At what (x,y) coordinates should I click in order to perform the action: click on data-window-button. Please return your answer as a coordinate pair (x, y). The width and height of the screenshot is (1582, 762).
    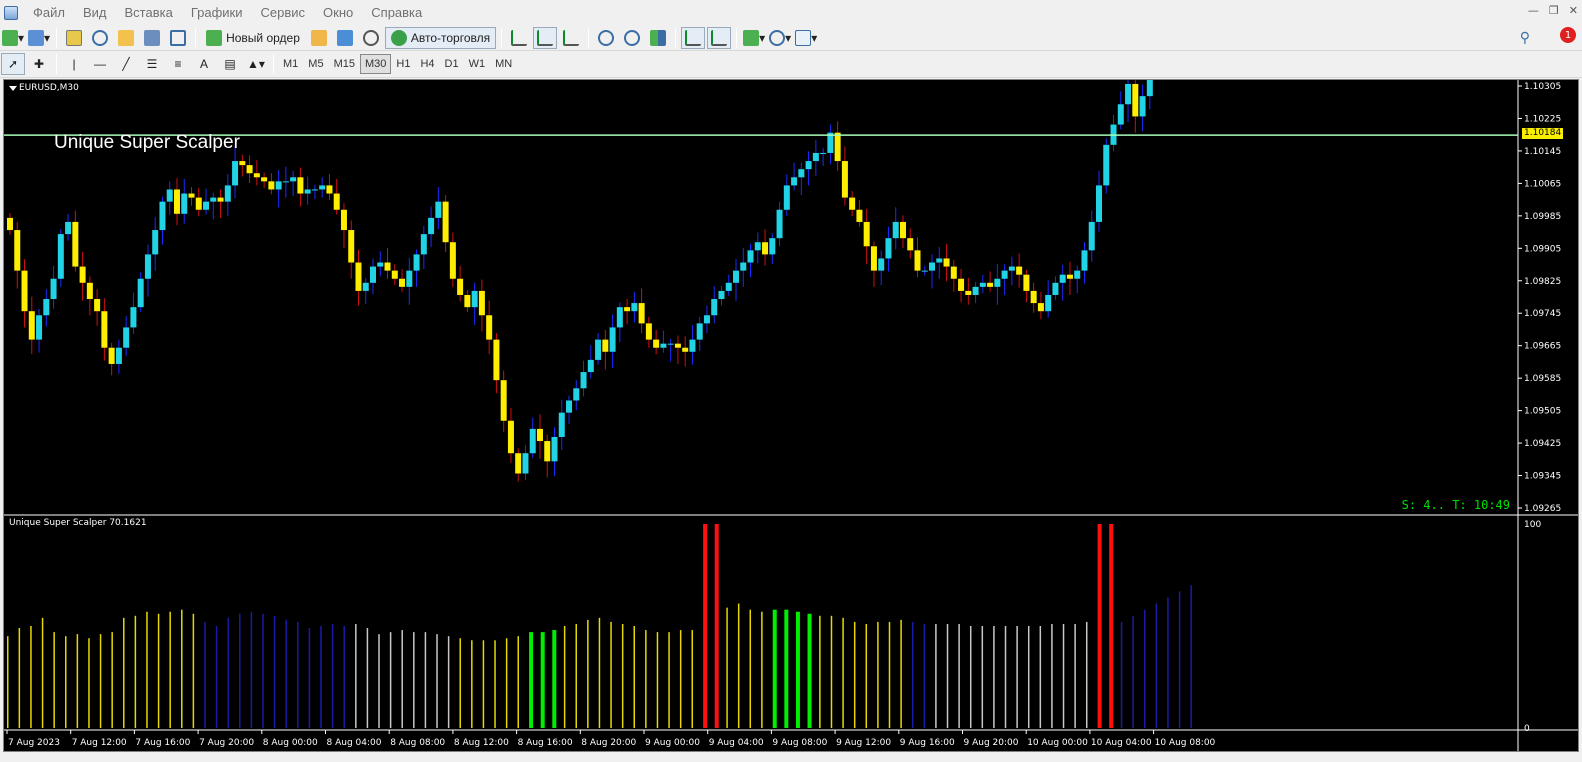
    Looking at the image, I should click on (100, 38).